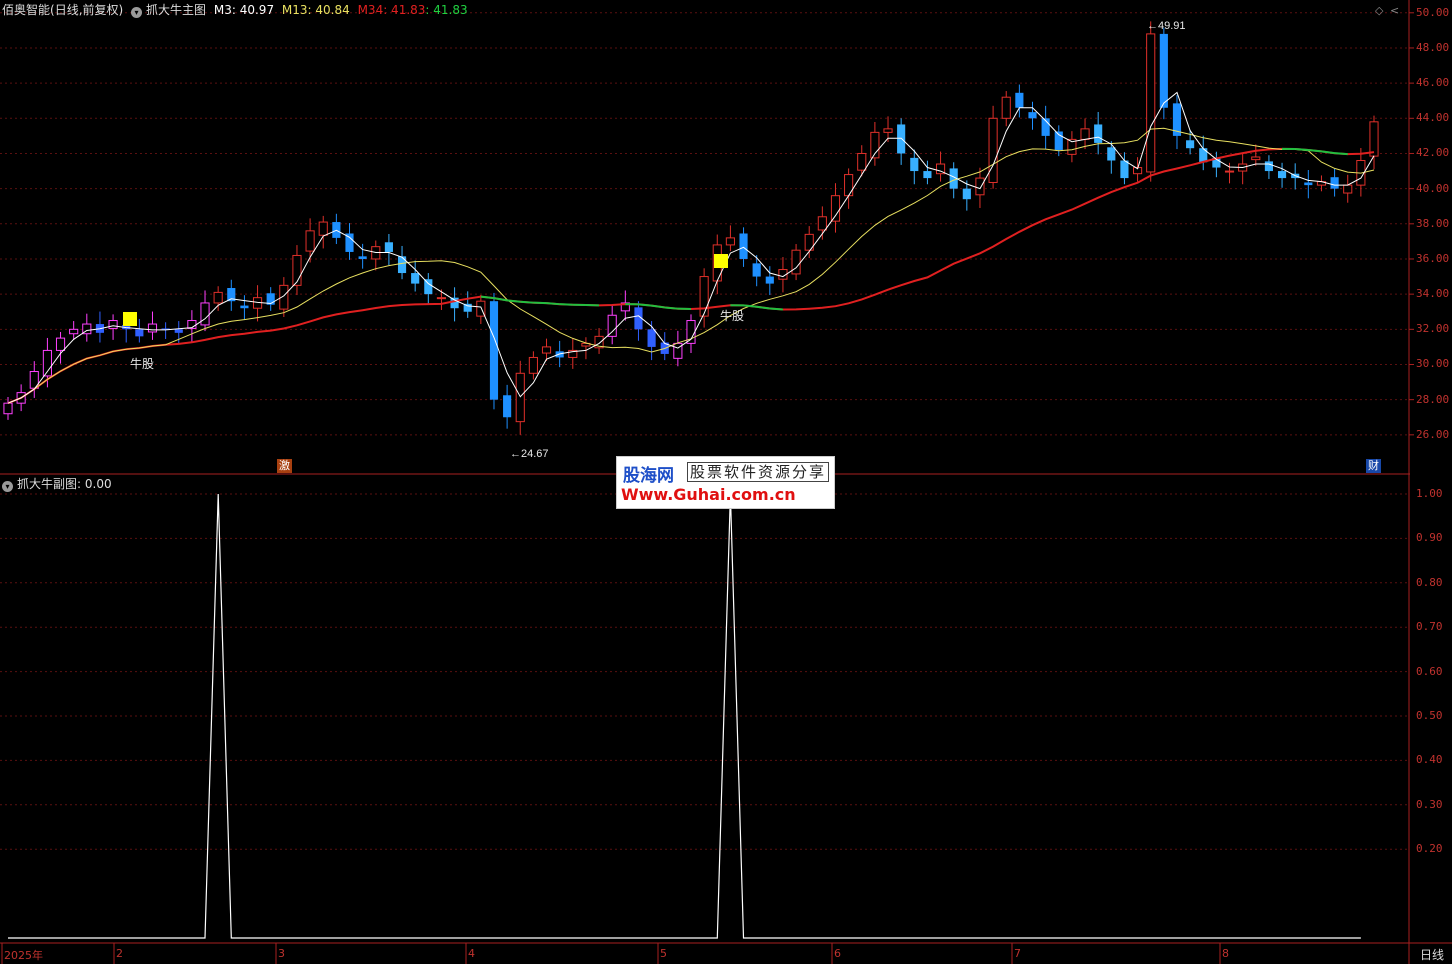  I want to click on price-tick-label: 30.00, so click(1433, 364).